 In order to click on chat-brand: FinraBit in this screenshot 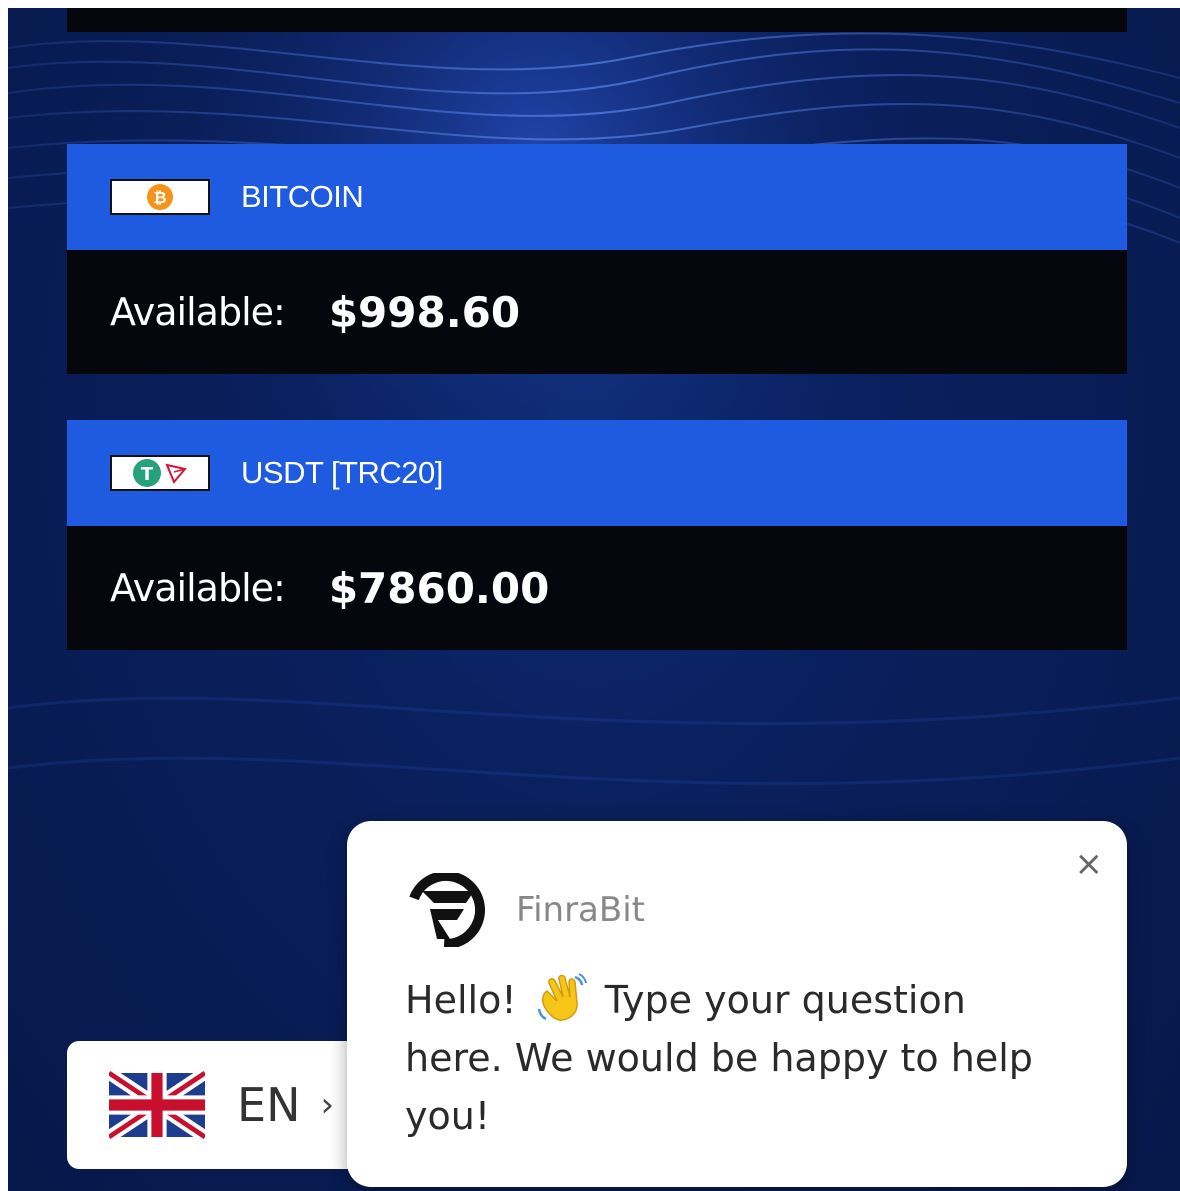, I will do `click(524, 910)`.